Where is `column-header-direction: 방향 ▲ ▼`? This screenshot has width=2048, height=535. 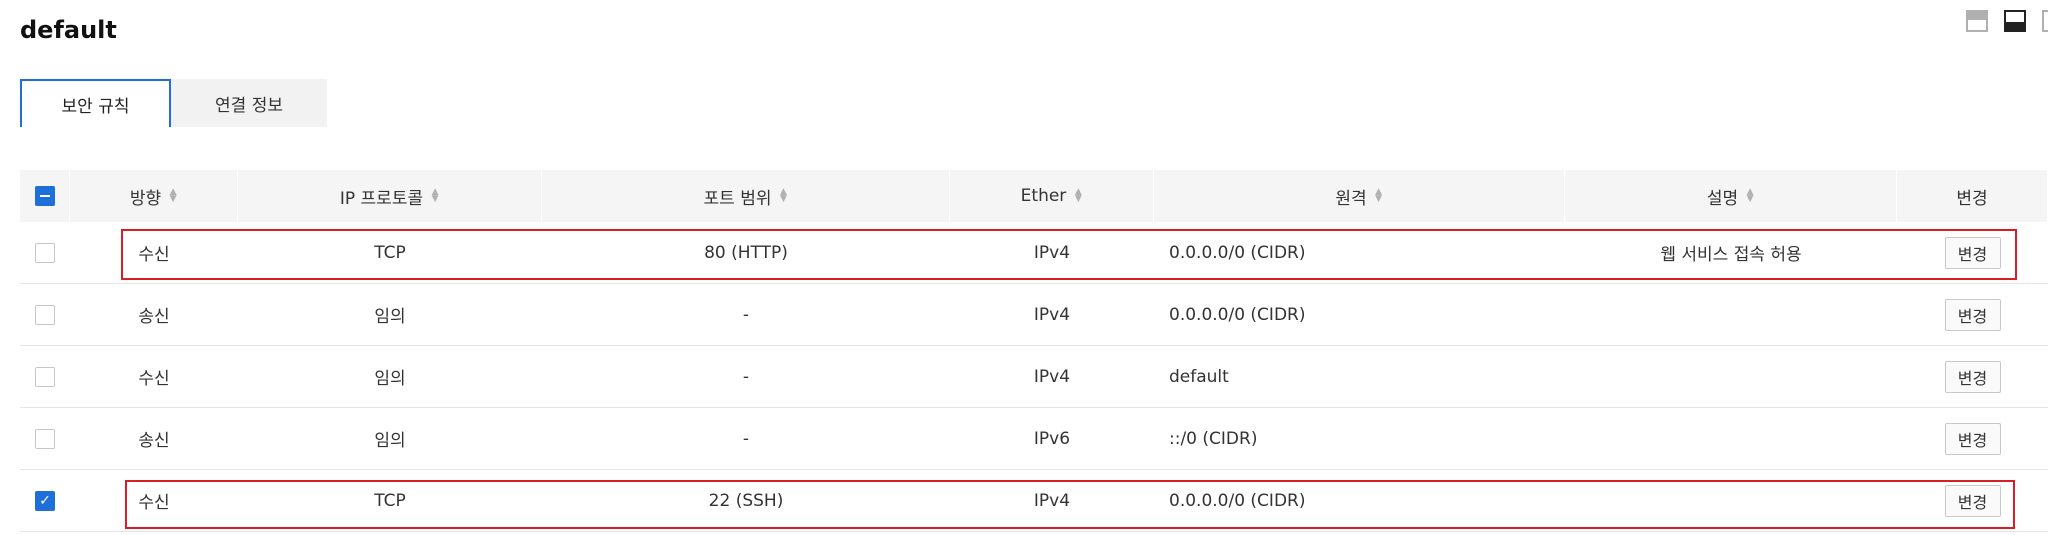 column-header-direction: 방향 ▲ ▼ is located at coordinates (154, 196).